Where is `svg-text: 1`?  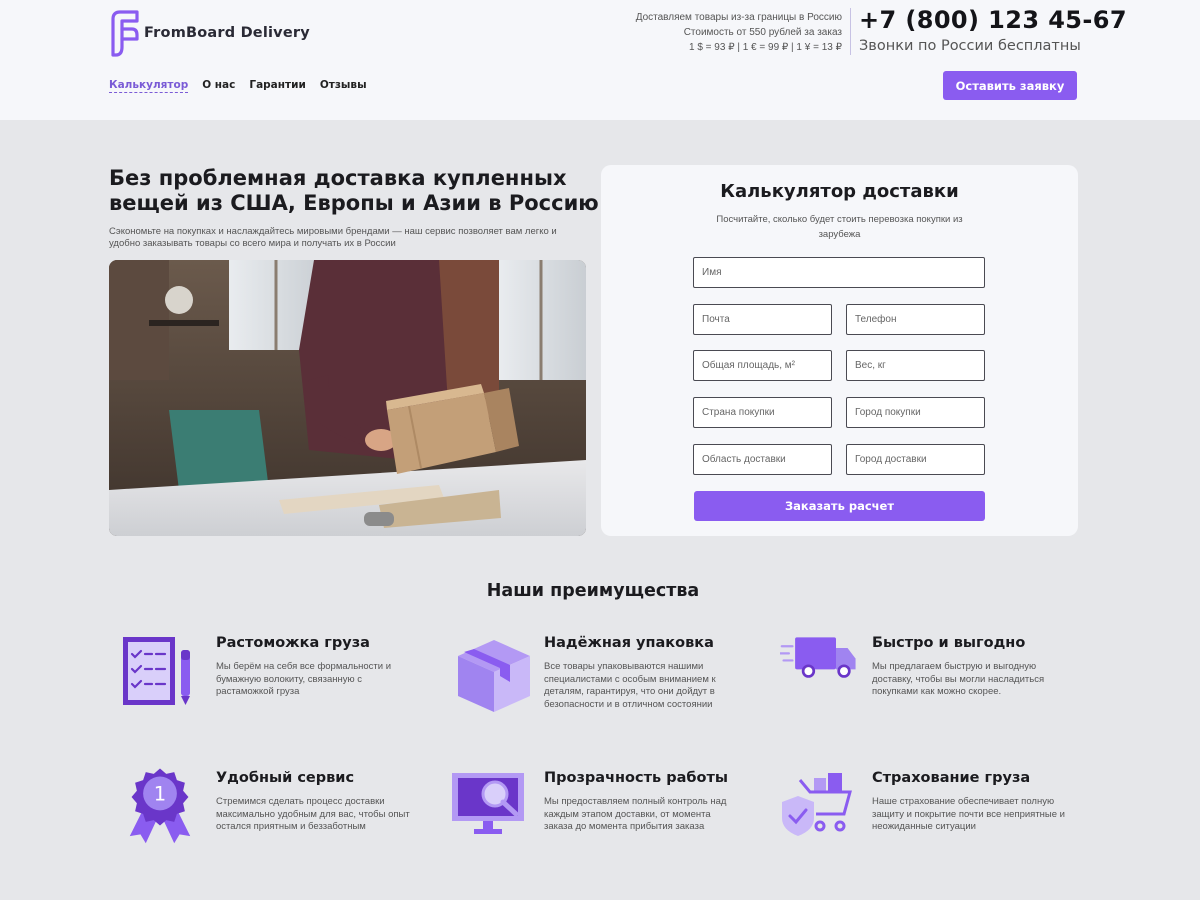 svg-text: 1 is located at coordinates (160, 794).